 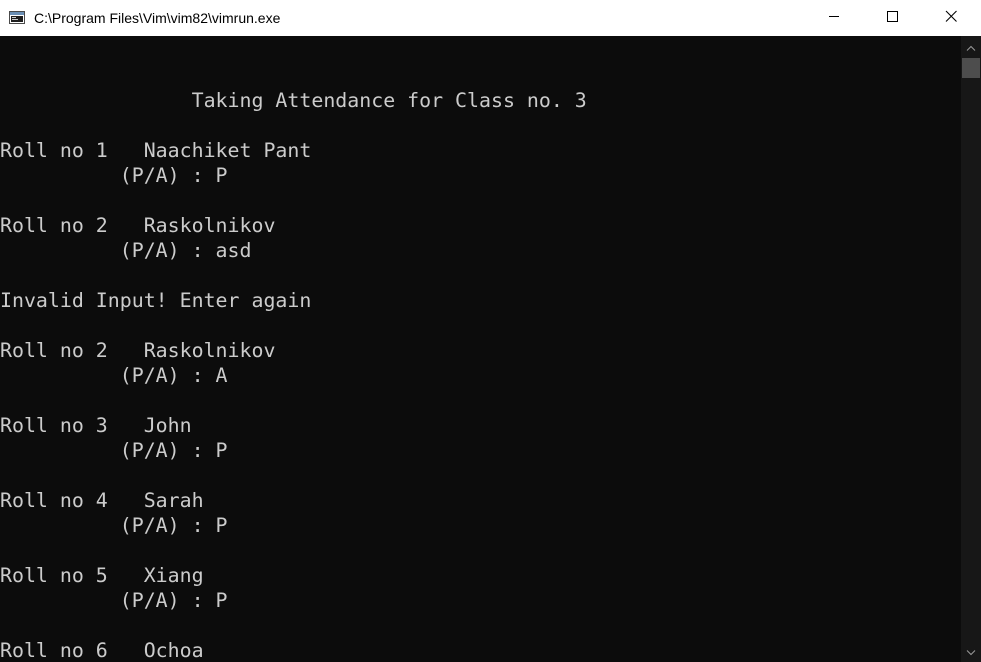 I want to click on scroll-down-arrow-icon, so click(x=971, y=652).